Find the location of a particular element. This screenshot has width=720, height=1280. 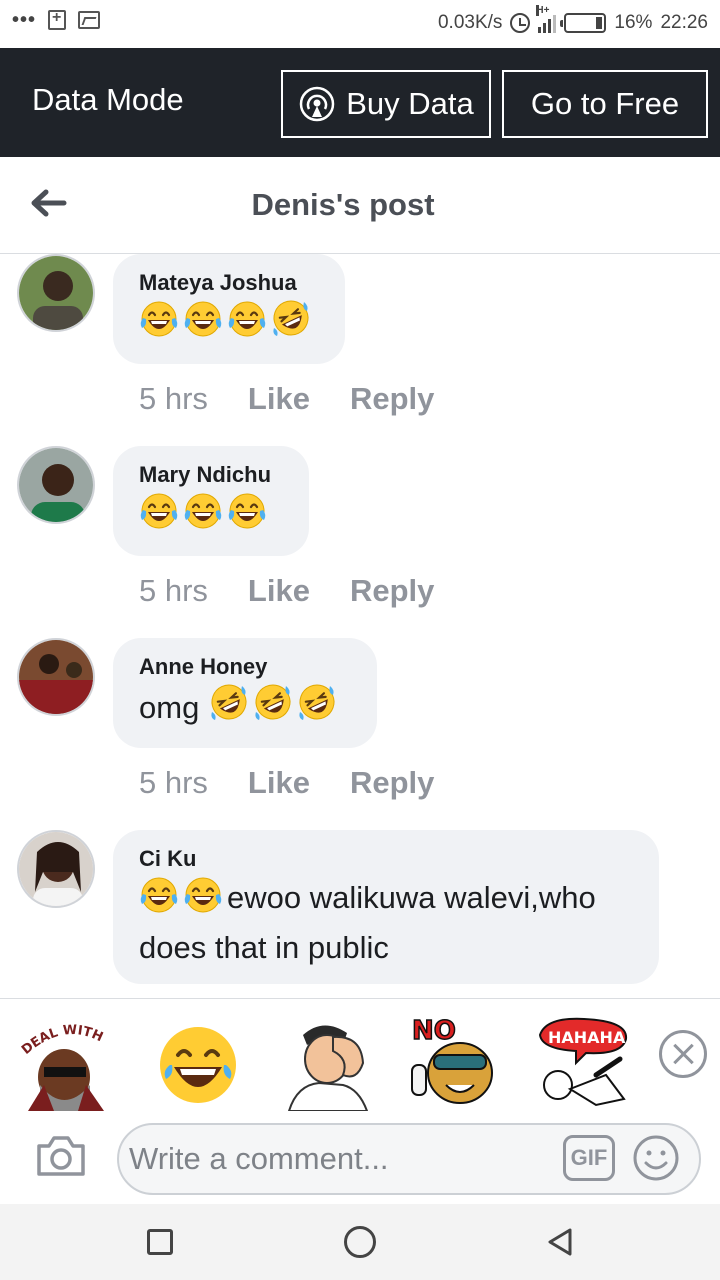

sticker-tray: DEAL WITH IT NO HAHAHA is located at coordinates (360, 1057).